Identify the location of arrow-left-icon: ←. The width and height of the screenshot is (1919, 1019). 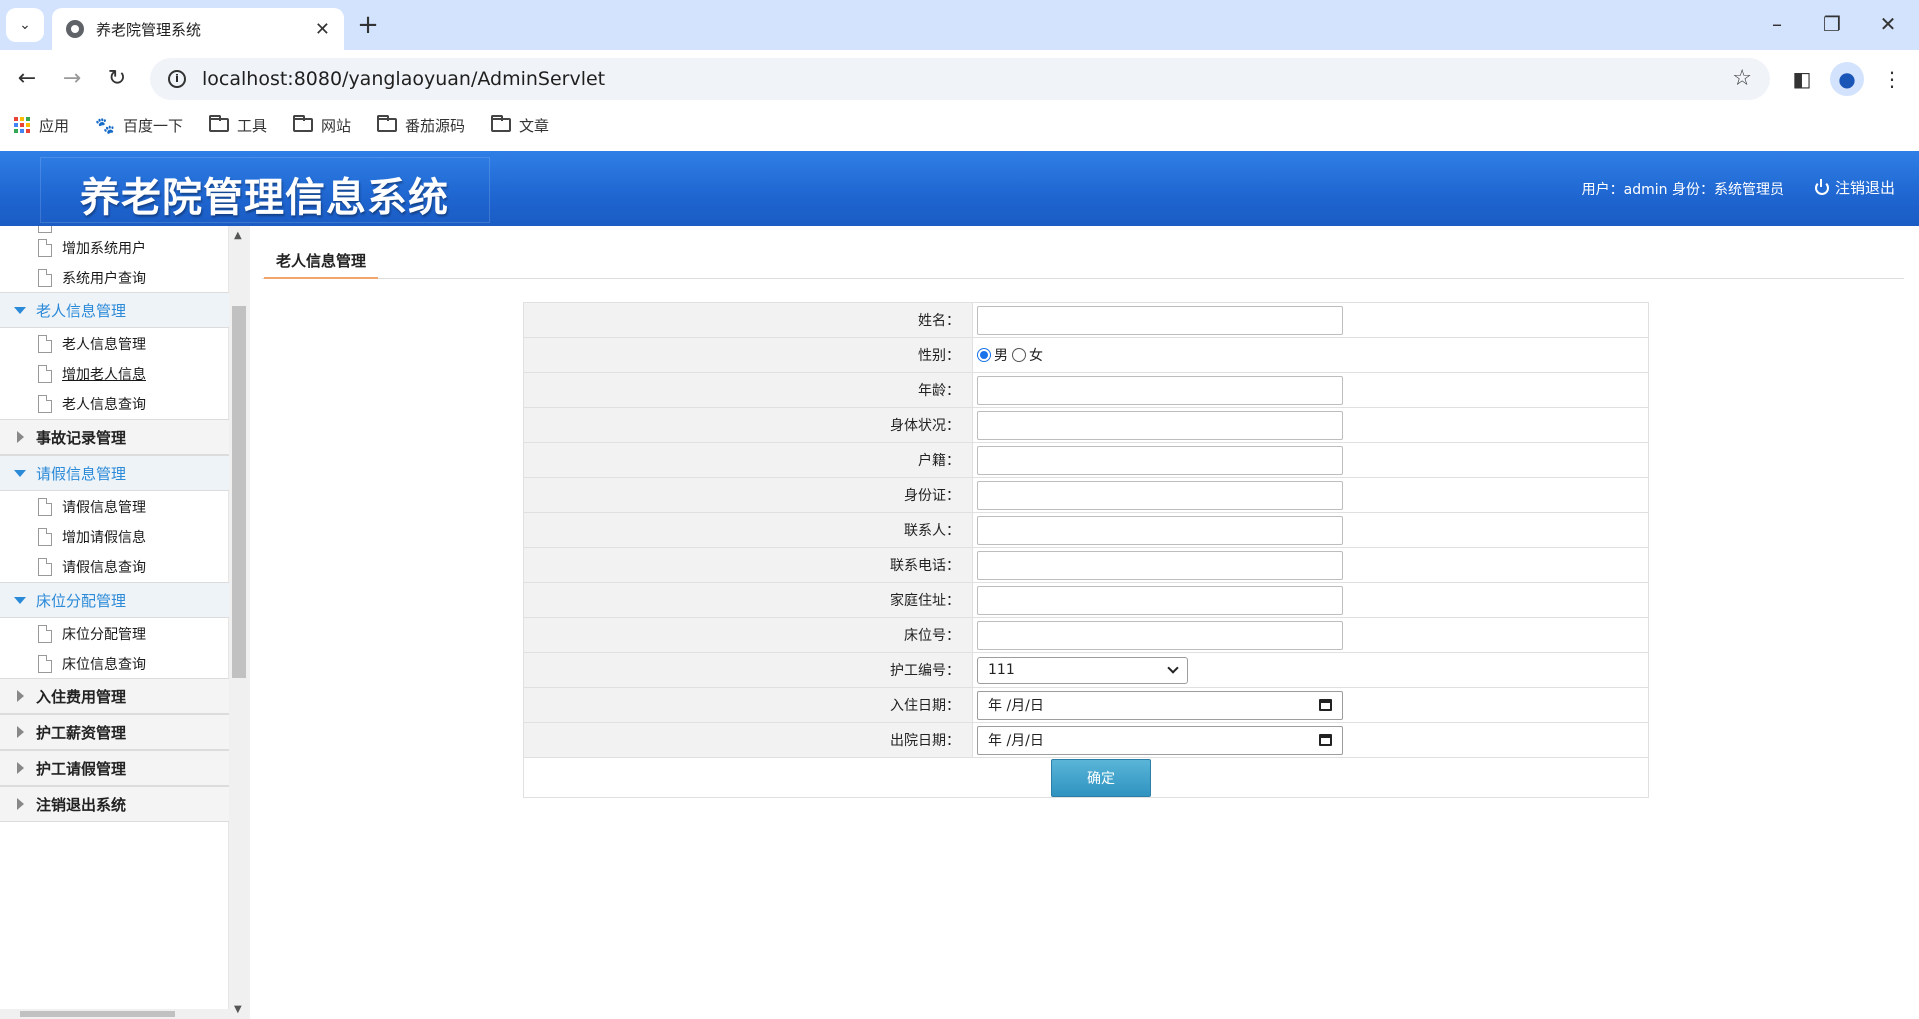
(27, 78).